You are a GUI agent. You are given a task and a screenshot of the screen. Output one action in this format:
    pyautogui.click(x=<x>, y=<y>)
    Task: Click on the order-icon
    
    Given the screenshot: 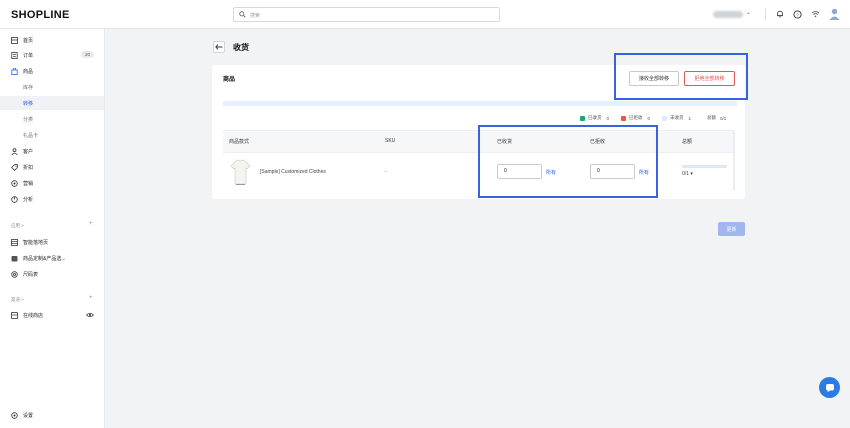 What is the action you would take?
    pyautogui.click(x=14, y=55)
    